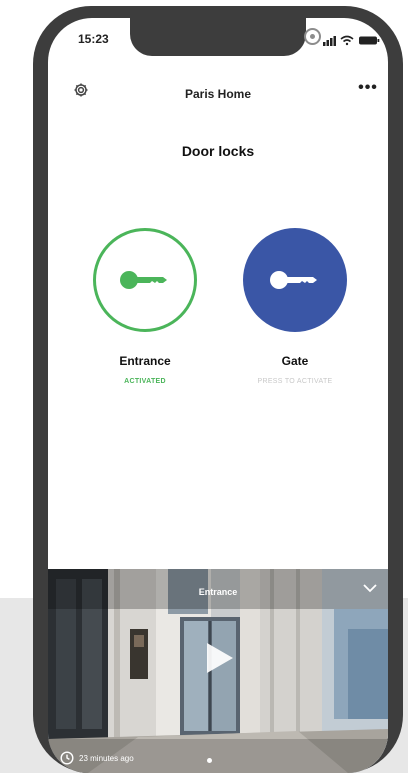  Describe the element at coordinates (218, 592) in the screenshot. I see `video-title: Entrance` at that location.